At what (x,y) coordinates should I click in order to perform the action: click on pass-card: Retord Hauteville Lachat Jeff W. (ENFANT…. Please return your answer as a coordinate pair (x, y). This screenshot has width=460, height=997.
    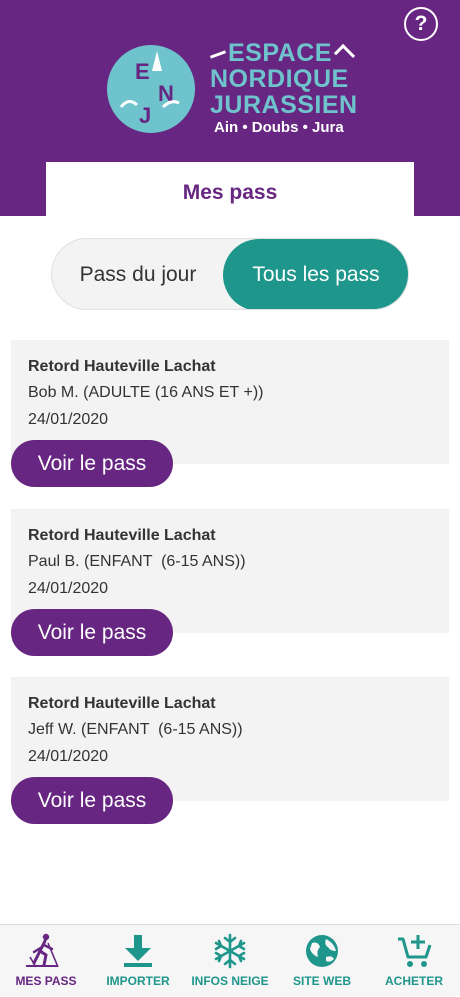
    Looking at the image, I should click on (230, 750).